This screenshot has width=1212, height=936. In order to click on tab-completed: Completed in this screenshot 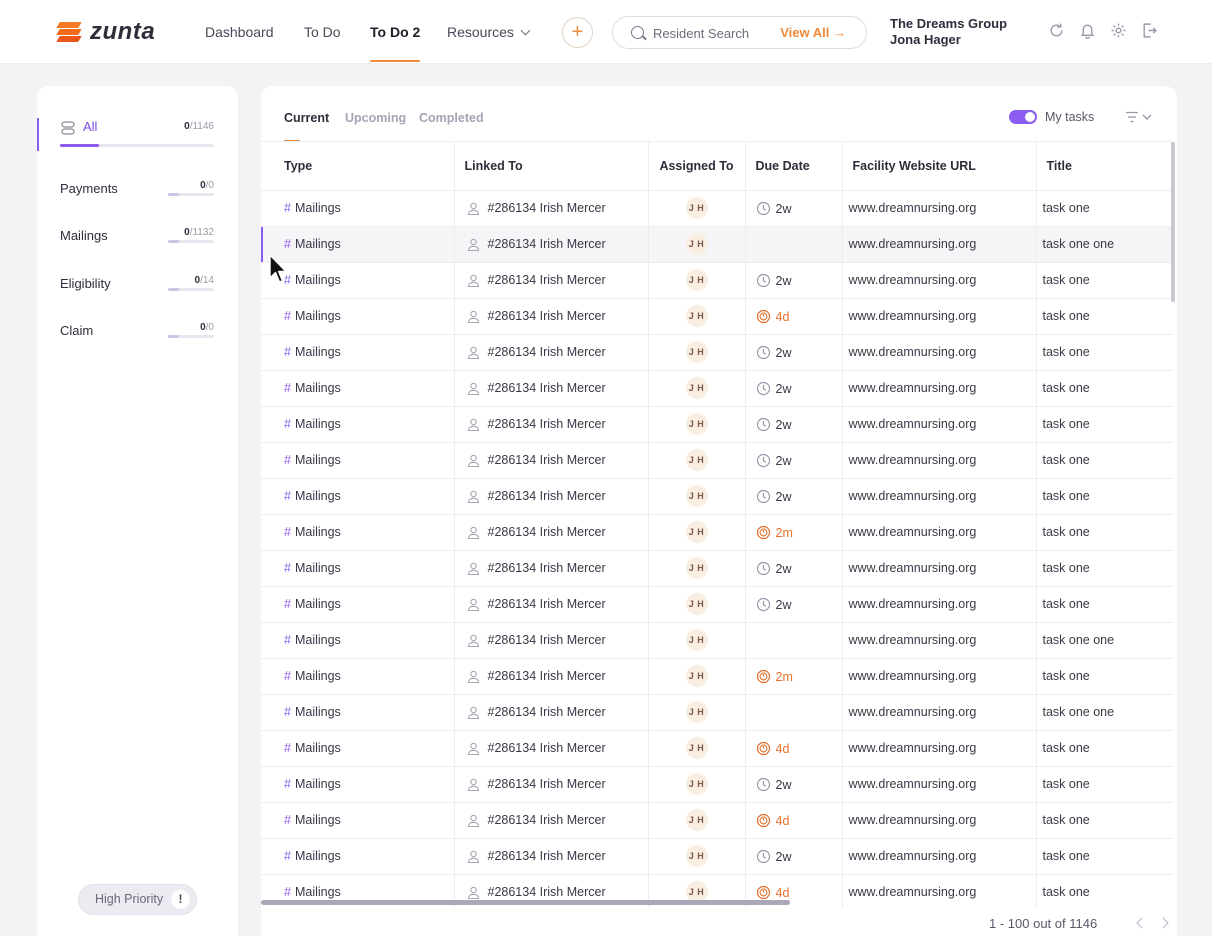, I will do `click(451, 118)`.